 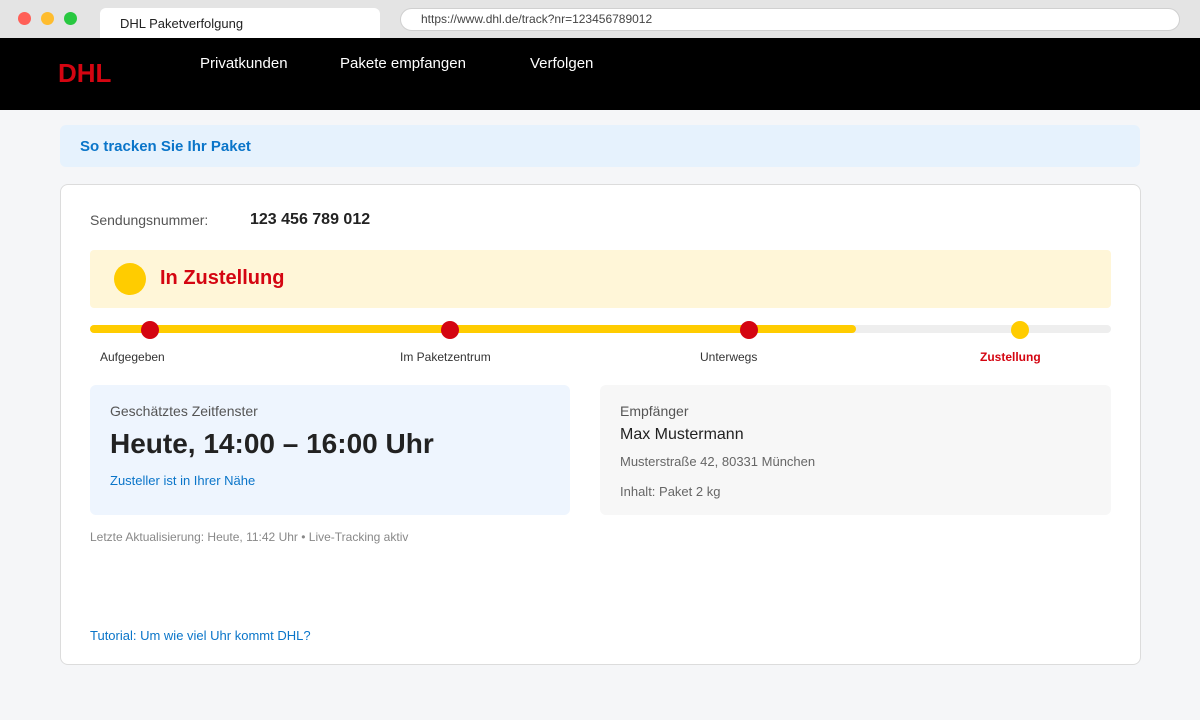 I want to click on url-text: https://www.dhl.de/track?nr=123456789012, so click(x=537, y=19).